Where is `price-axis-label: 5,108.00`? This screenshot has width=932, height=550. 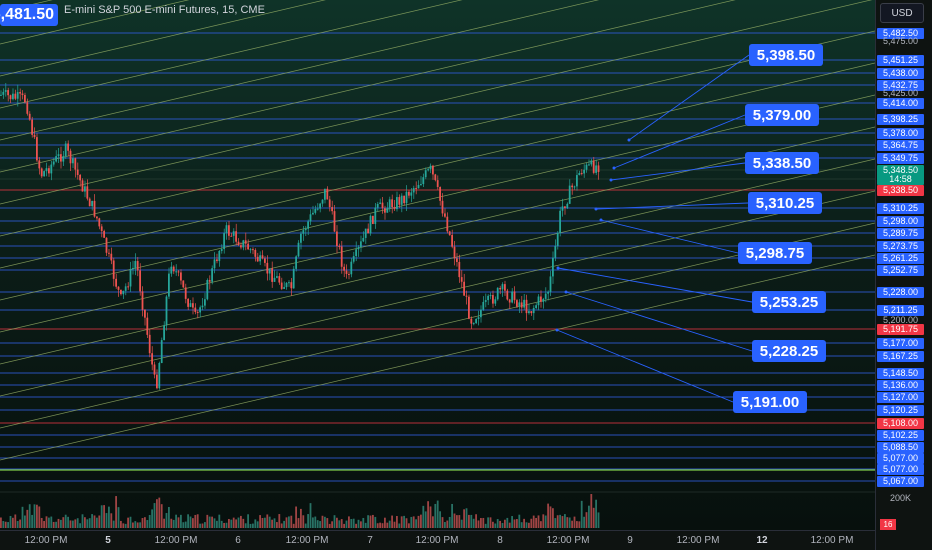 price-axis-label: 5,108.00 is located at coordinates (900, 423).